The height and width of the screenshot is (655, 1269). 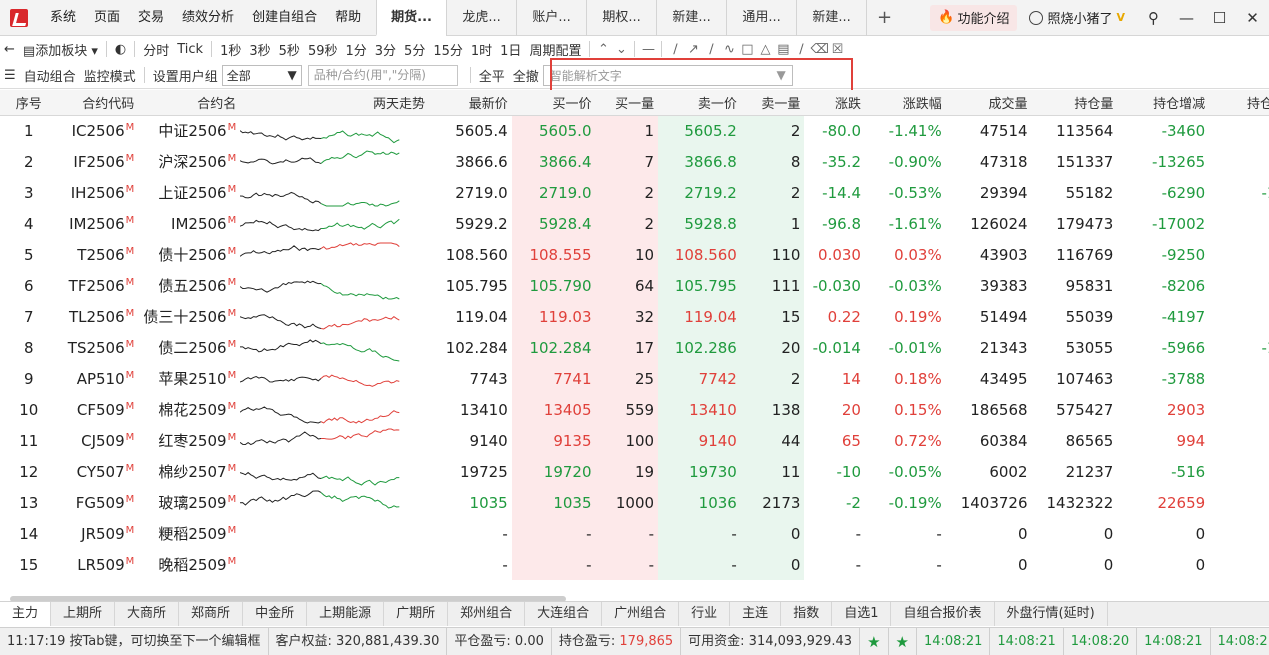 I want to click on triangle-tool-icon: △, so click(x=765, y=49).